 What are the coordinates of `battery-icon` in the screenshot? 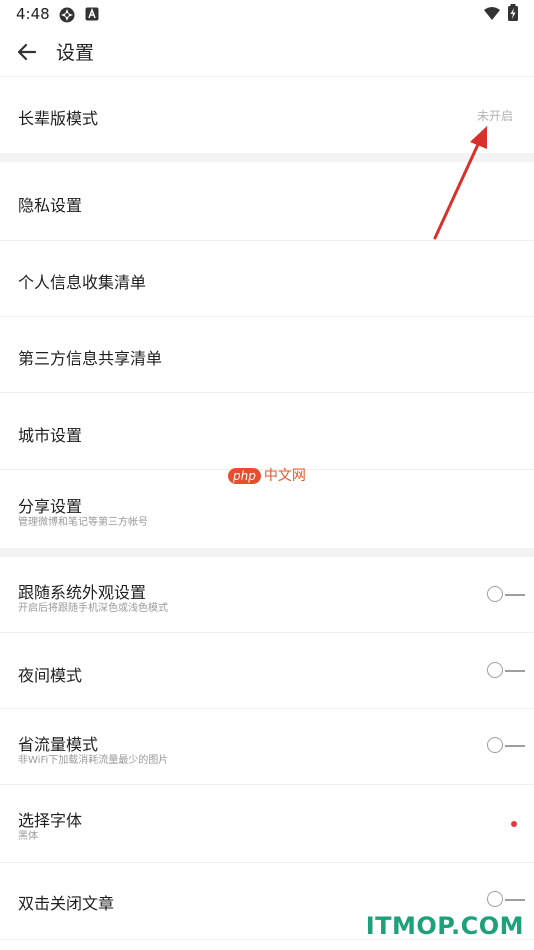 It's located at (513, 15).